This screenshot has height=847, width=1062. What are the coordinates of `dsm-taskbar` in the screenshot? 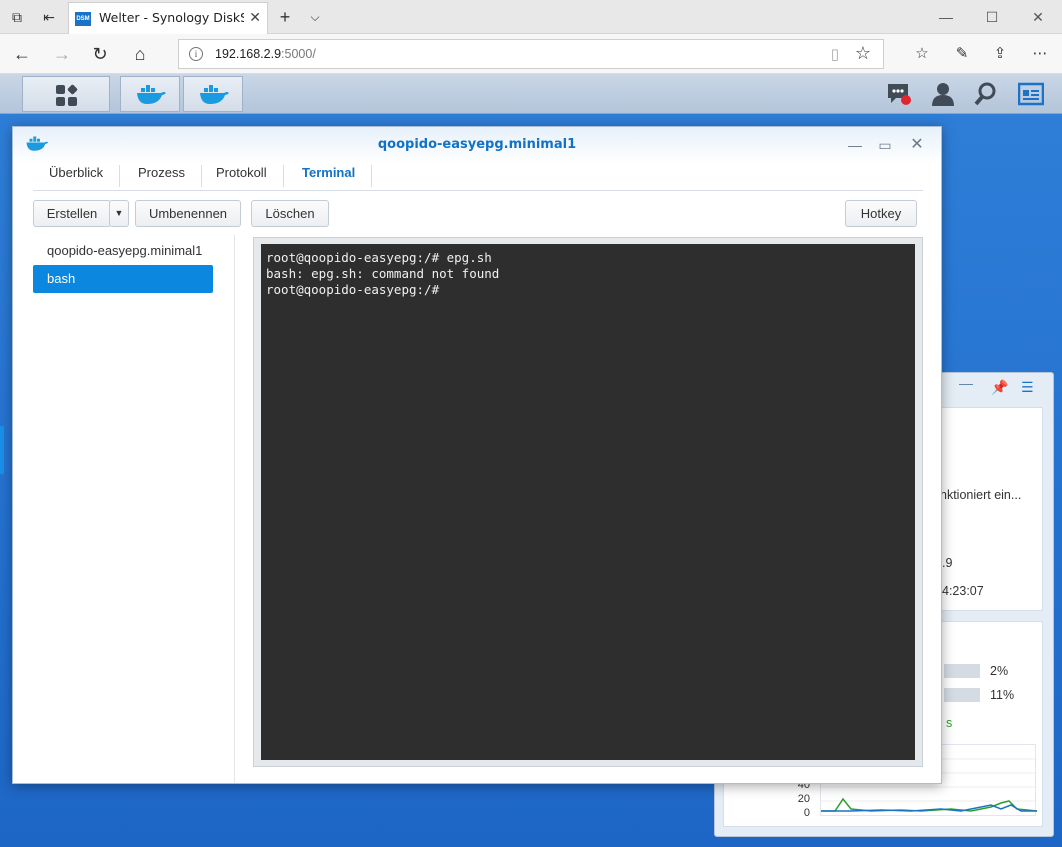 It's located at (531, 94).